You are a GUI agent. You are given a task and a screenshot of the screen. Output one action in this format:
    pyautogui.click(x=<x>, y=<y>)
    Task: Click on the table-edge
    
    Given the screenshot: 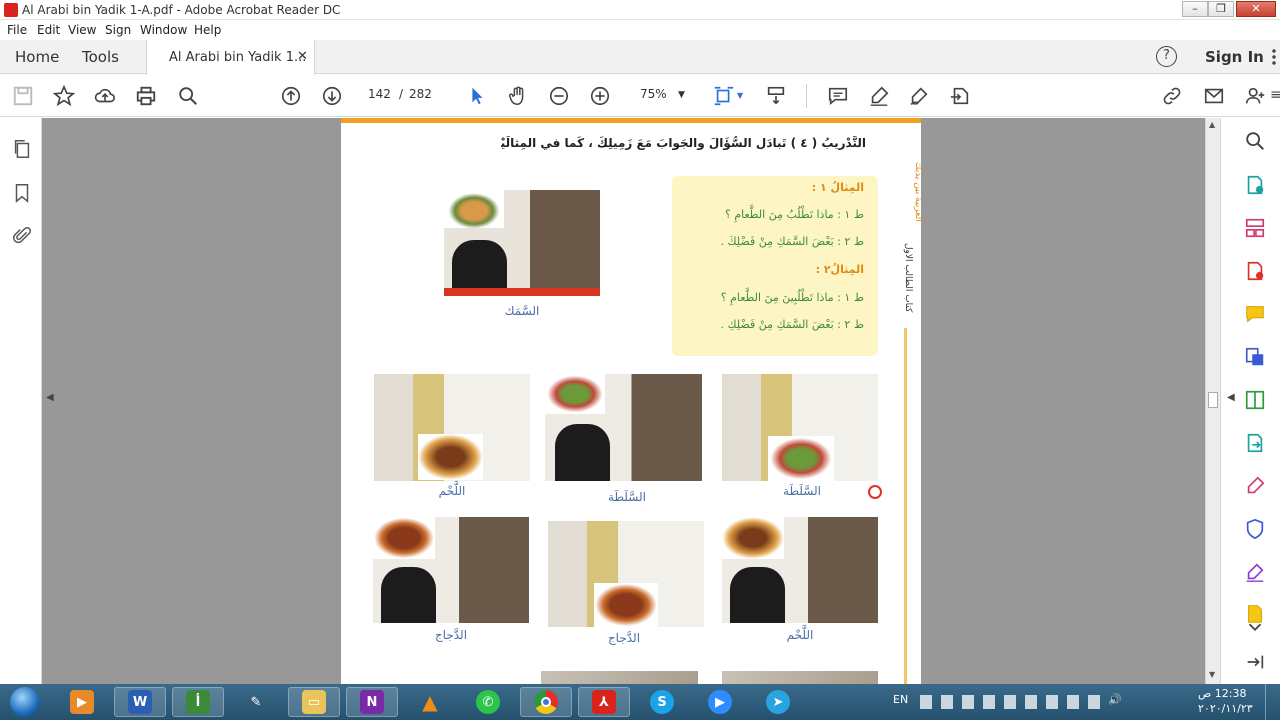 What is the action you would take?
    pyautogui.click(x=522, y=292)
    